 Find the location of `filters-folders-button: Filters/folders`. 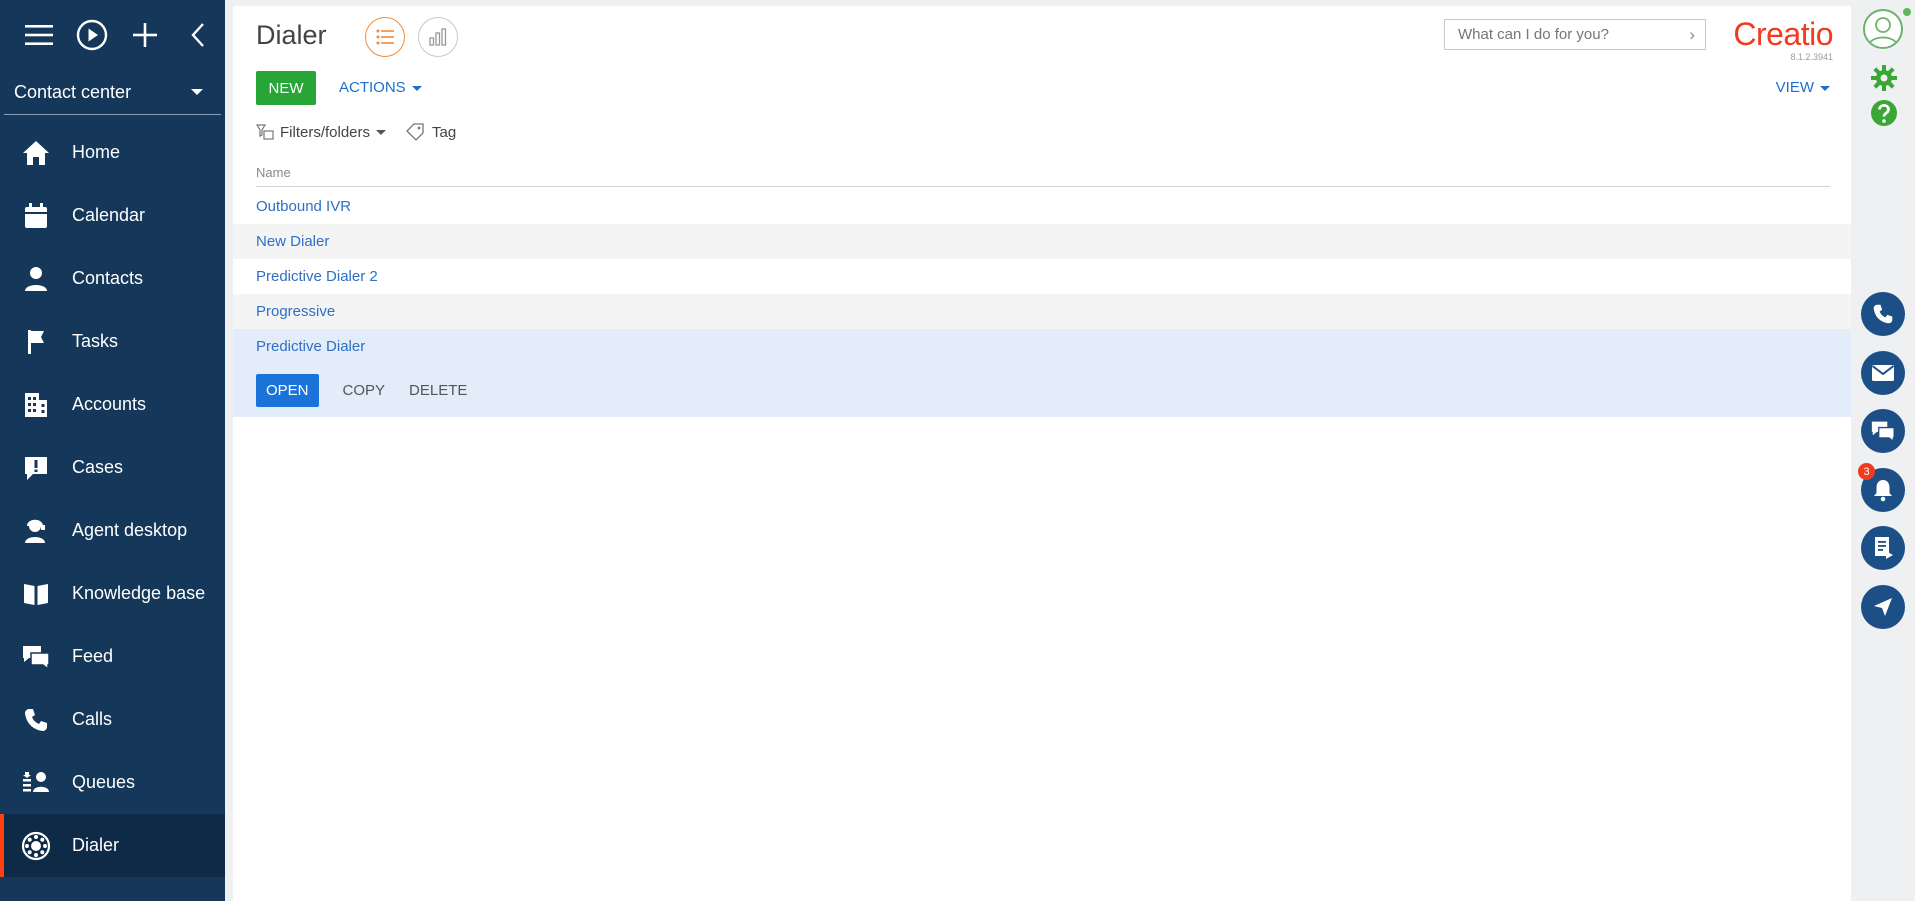

filters-folders-button: Filters/folders is located at coordinates (321, 132).